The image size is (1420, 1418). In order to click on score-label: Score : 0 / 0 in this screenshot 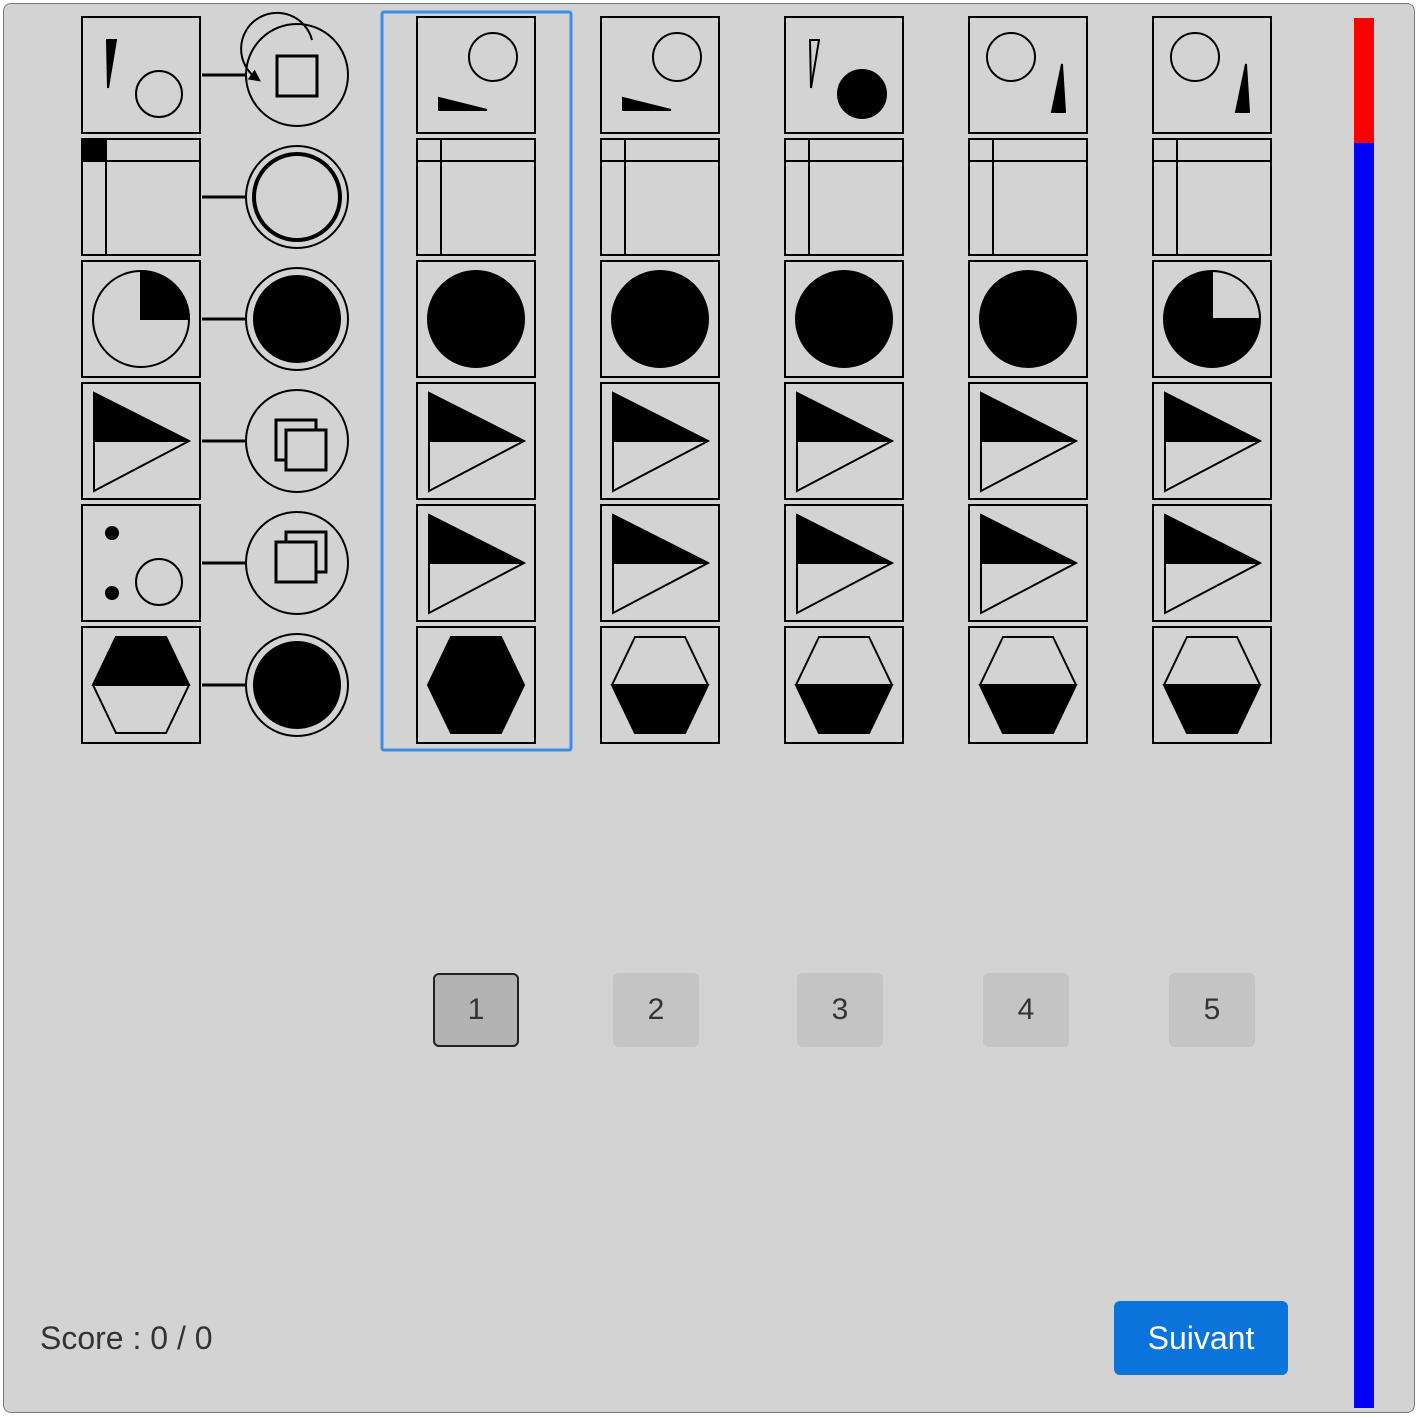, I will do `click(126, 1338)`.